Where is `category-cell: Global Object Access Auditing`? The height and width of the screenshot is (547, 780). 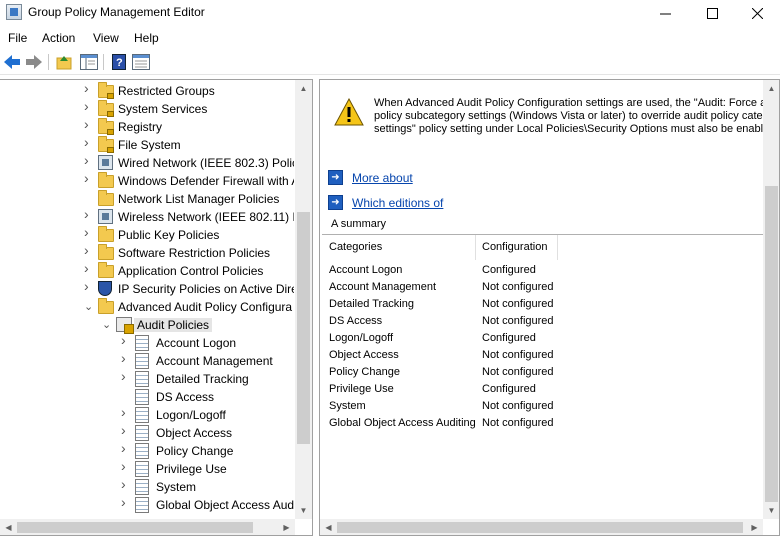 category-cell: Global Object Access Auditing is located at coordinates (402, 423).